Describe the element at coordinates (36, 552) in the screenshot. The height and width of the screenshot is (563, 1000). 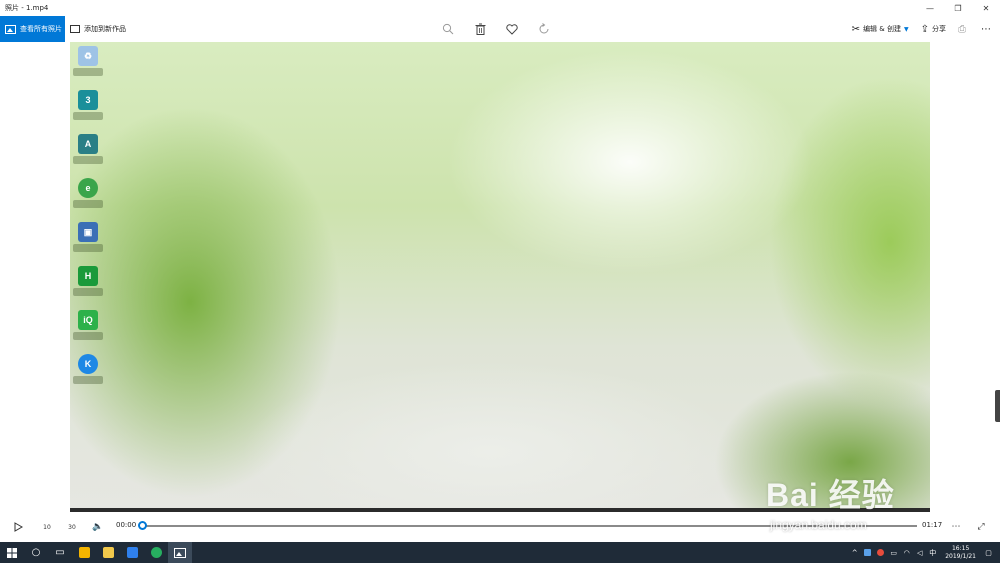
I see `search-icon: ○` at that location.